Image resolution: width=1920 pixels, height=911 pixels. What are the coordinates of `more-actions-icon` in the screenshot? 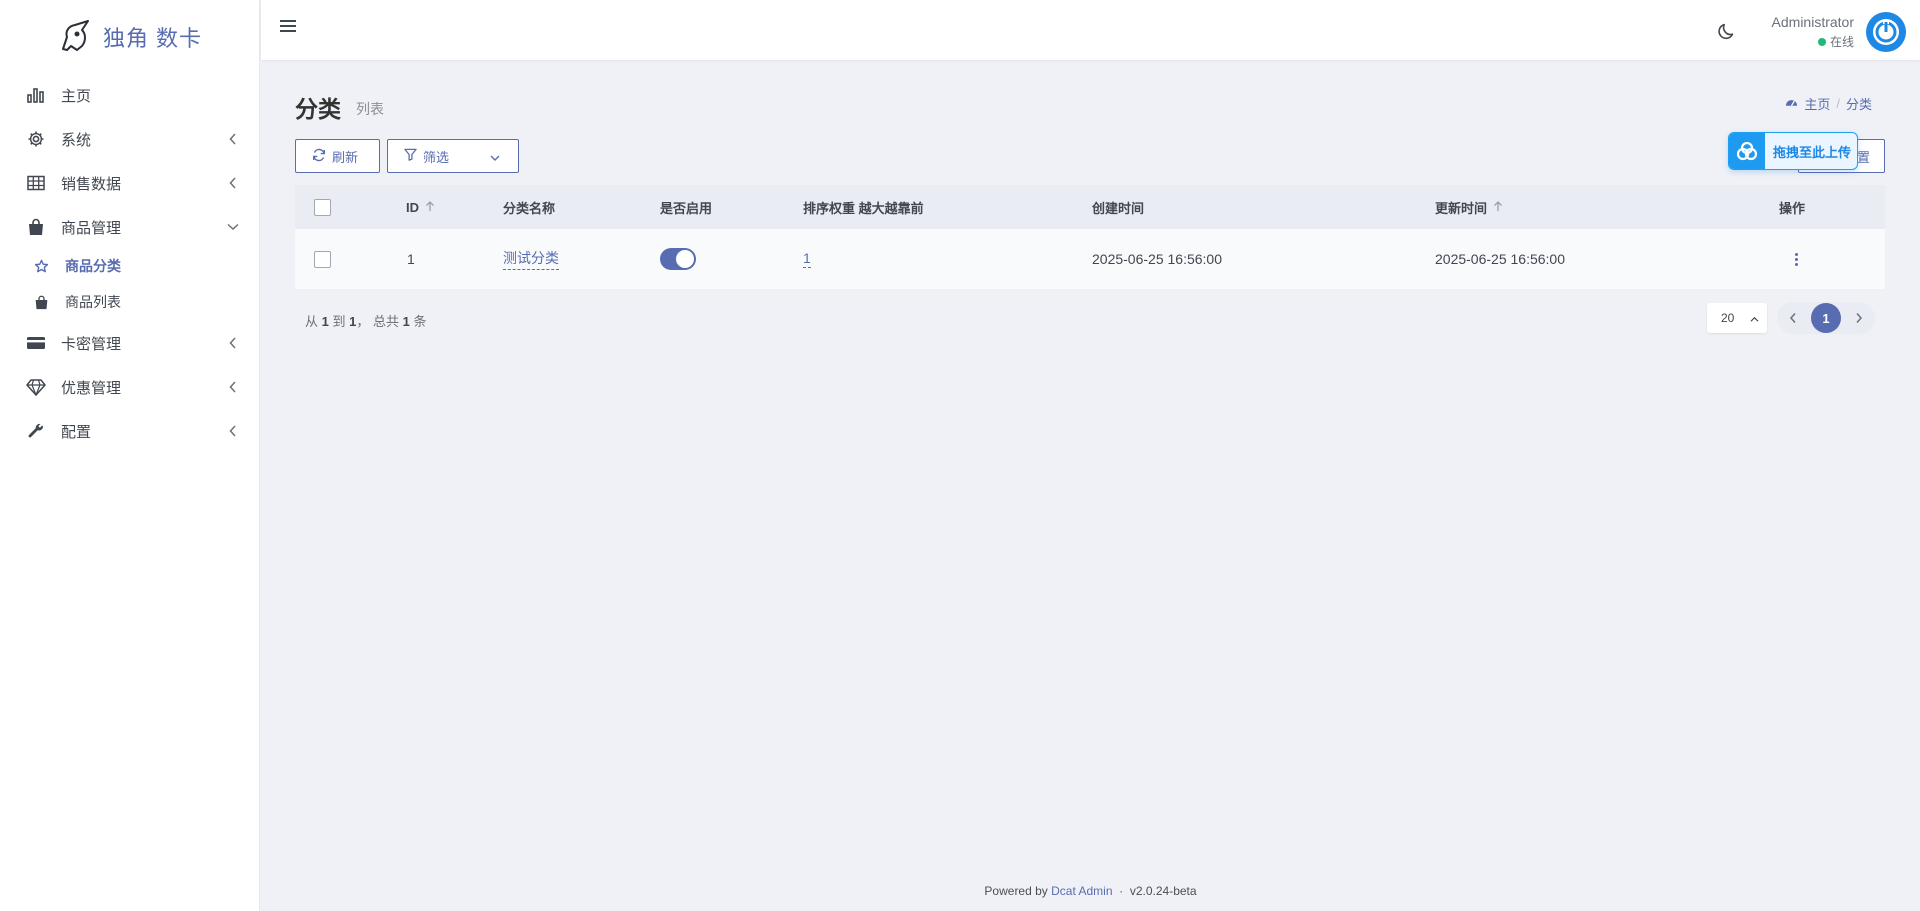 It's located at (1796, 259).